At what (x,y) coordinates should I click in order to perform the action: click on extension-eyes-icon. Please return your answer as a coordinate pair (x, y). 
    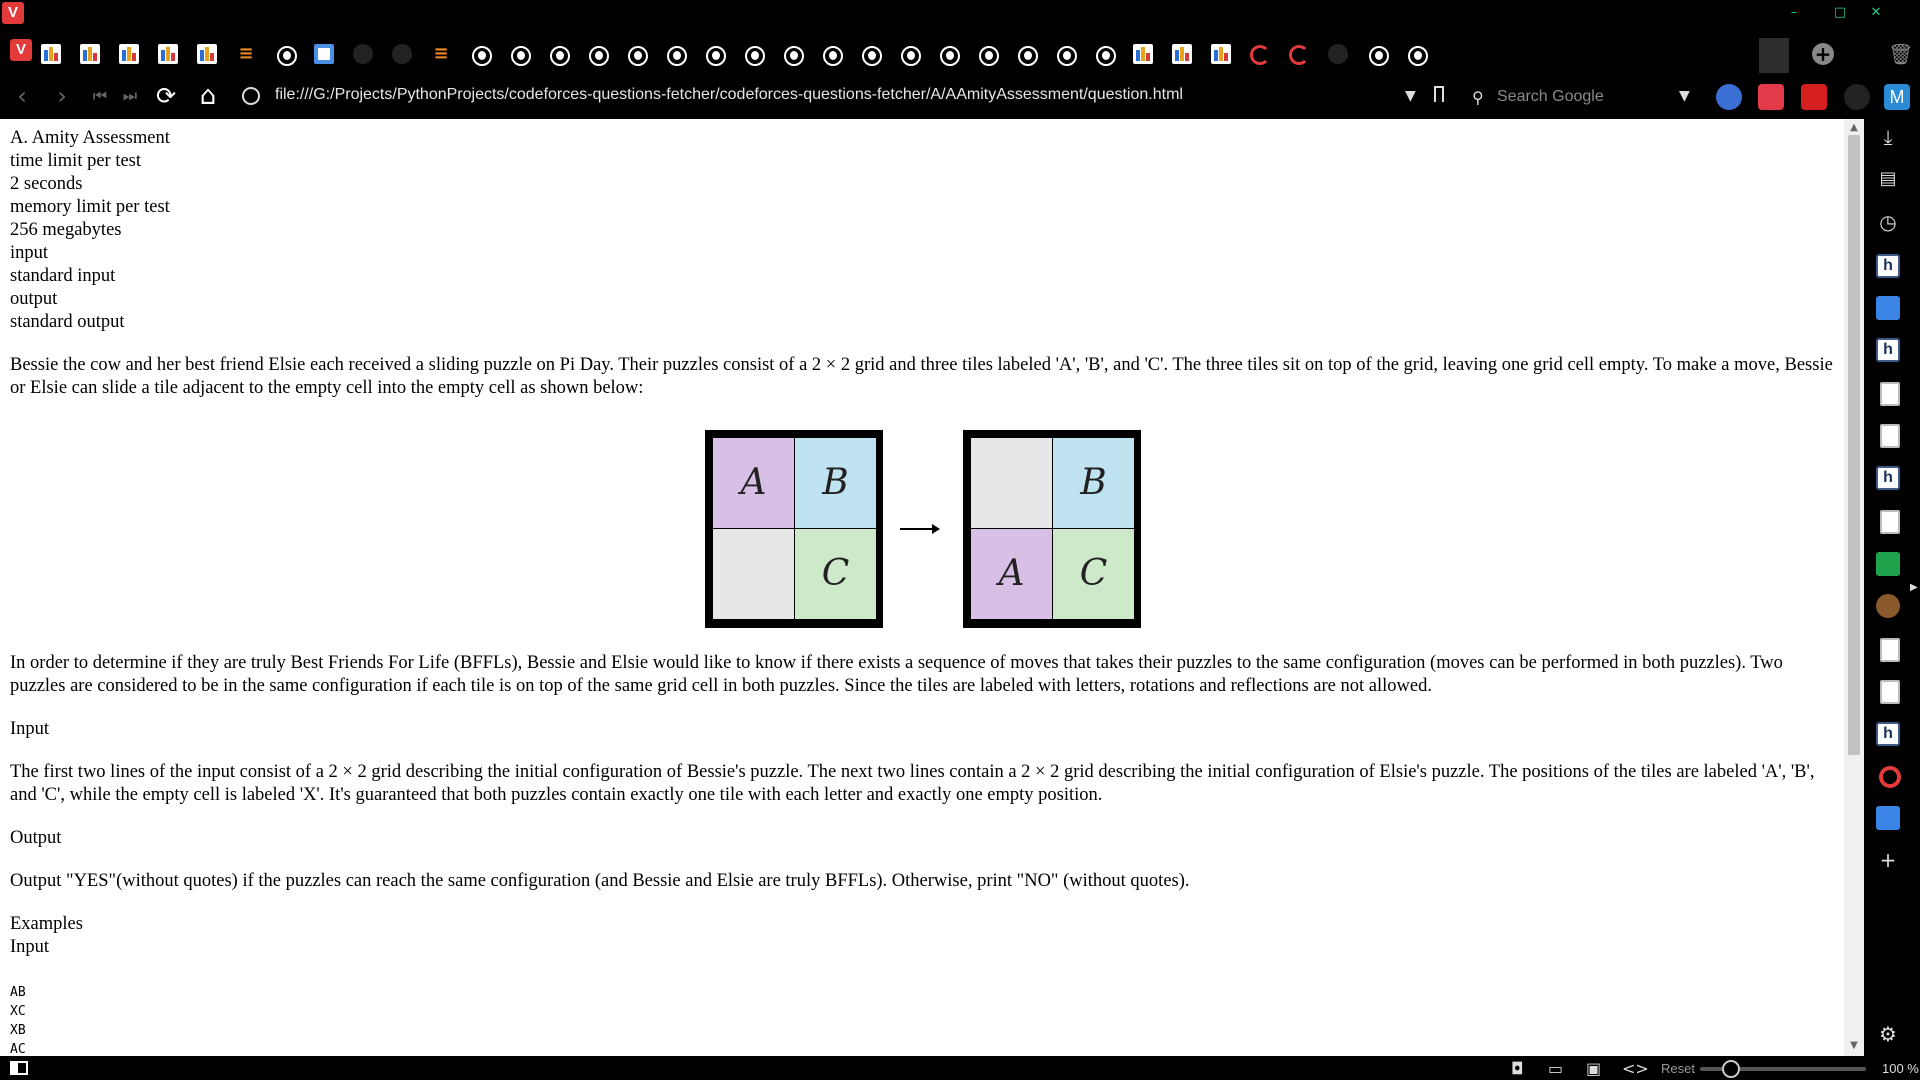
    Looking at the image, I should click on (1729, 97).